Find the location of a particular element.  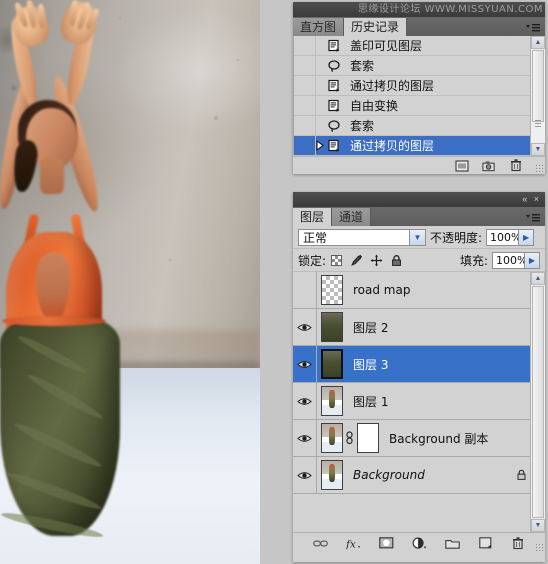

history-item-label: 盖印可见图层 is located at coordinates (386, 46).